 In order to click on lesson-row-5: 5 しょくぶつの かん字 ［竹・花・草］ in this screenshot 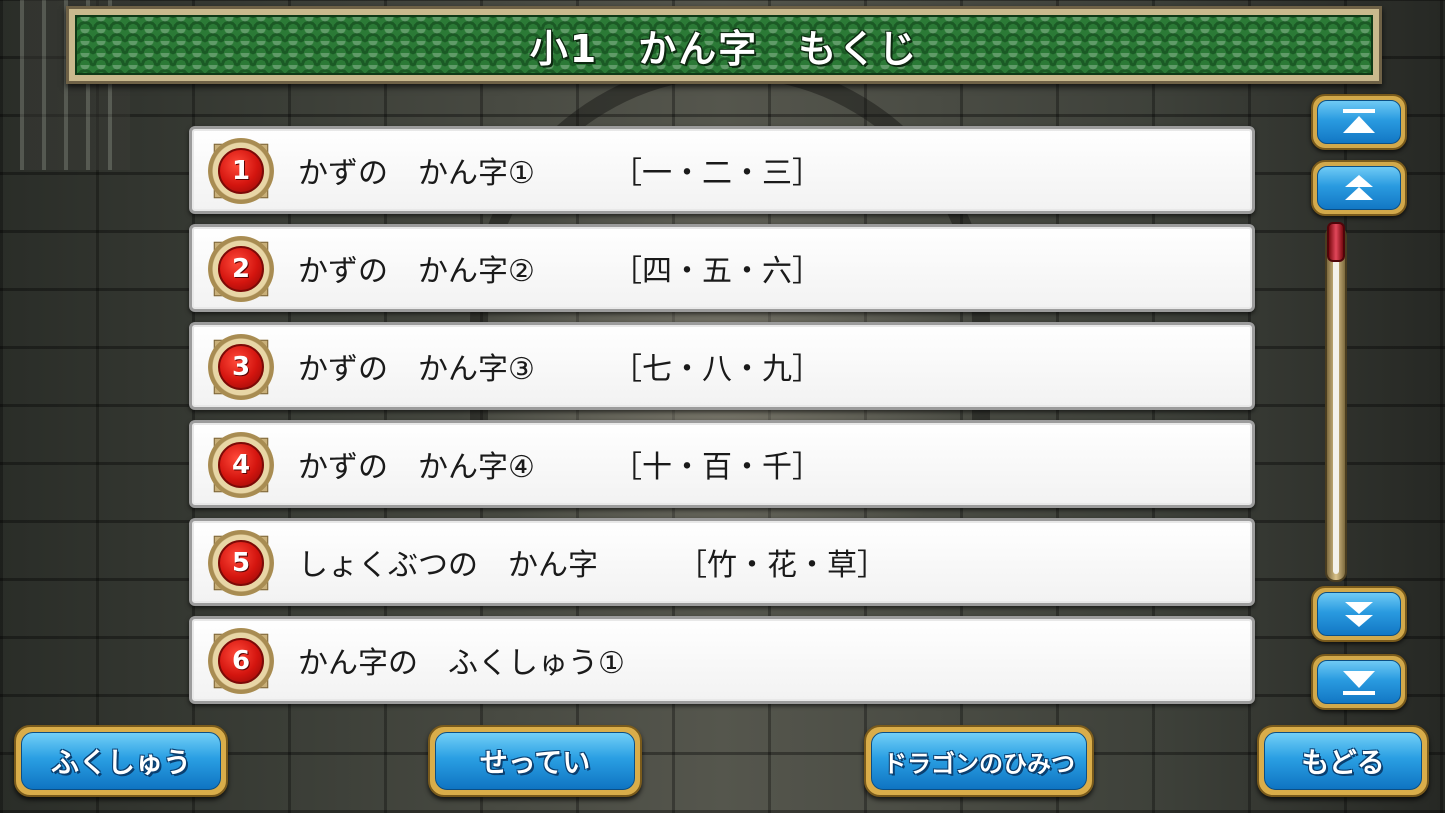, I will do `click(722, 562)`.